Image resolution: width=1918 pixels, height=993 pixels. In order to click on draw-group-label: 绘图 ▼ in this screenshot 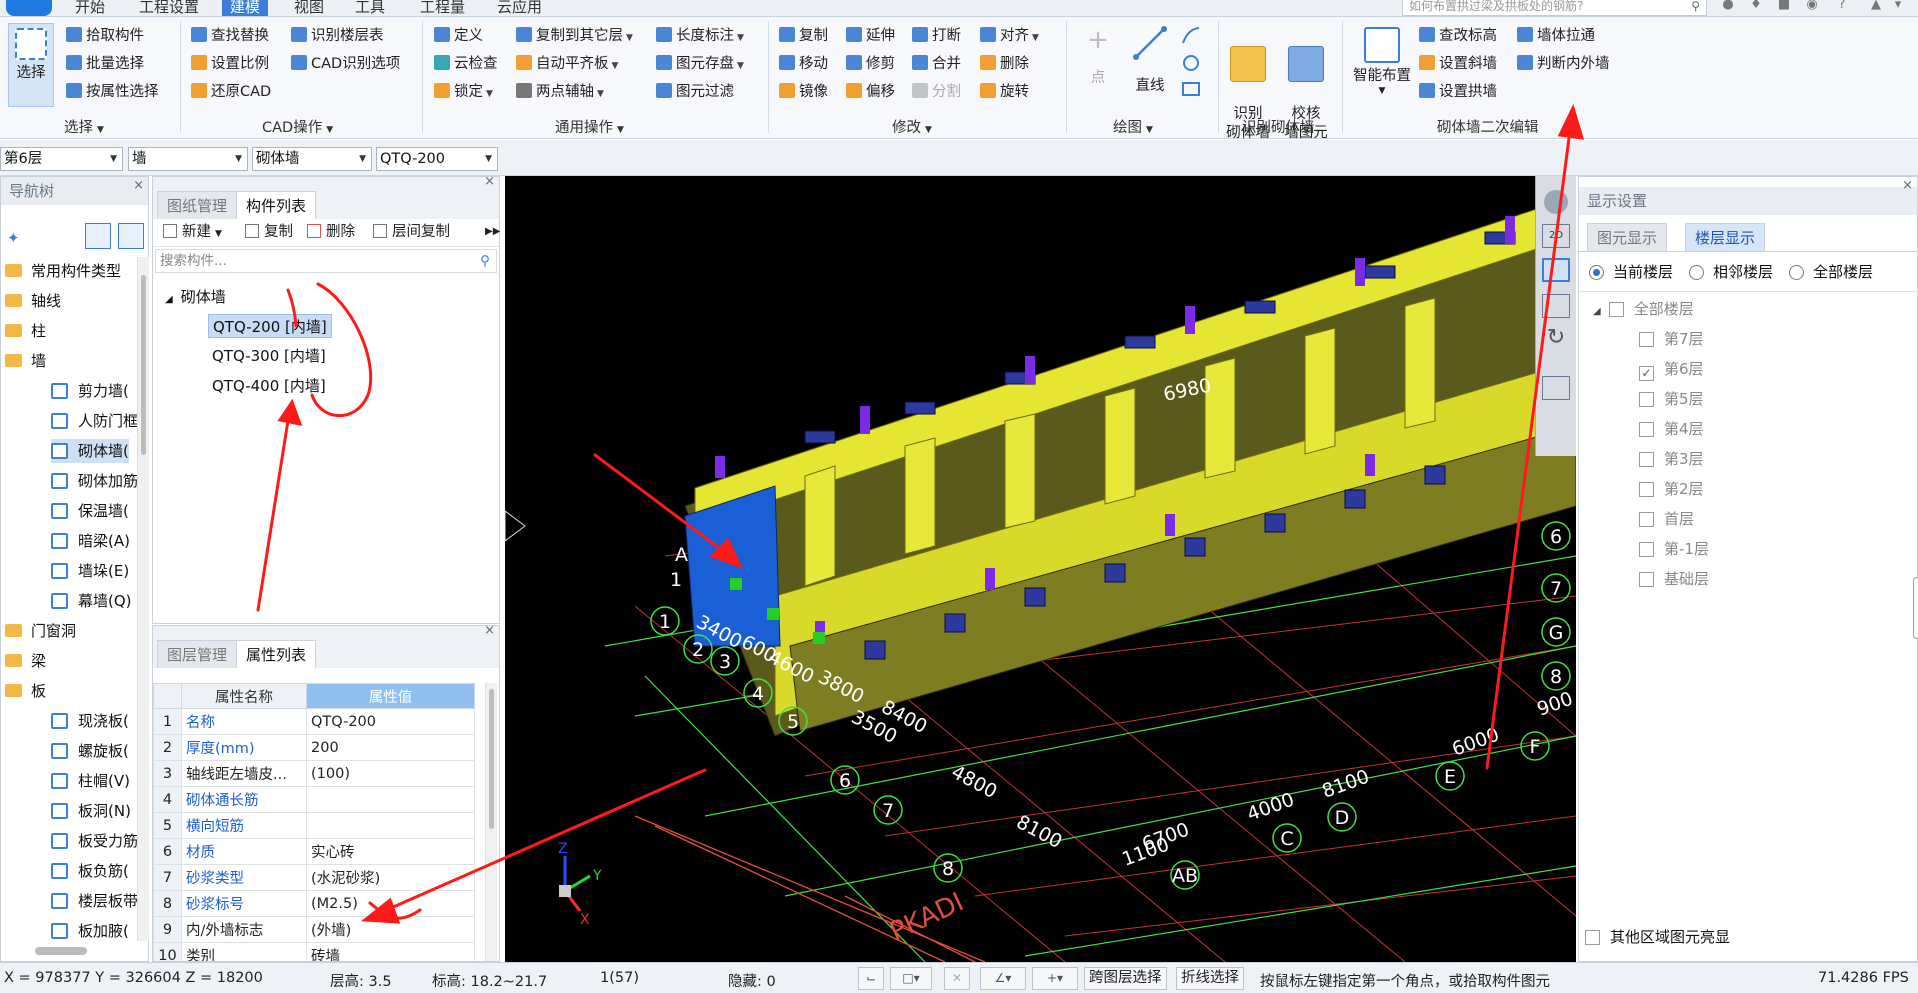, I will do `click(1133, 126)`.